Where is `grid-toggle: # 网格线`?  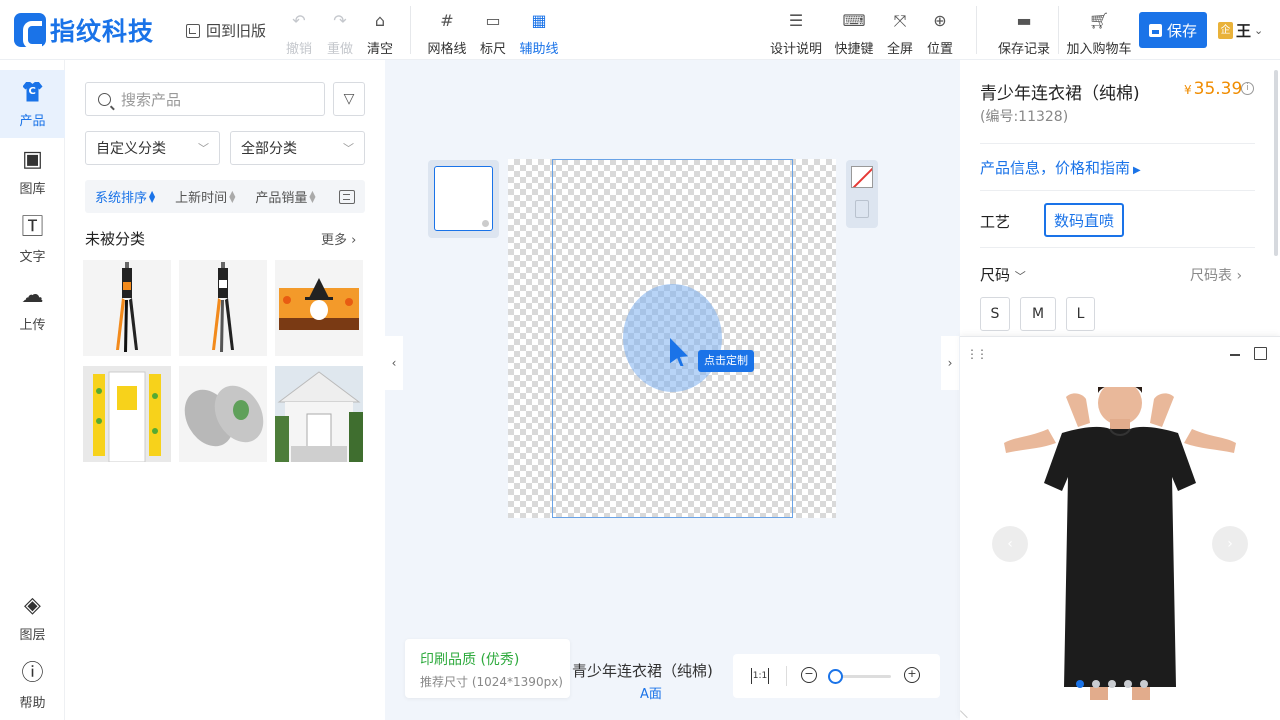 grid-toggle: # 网格线 is located at coordinates (447, 33).